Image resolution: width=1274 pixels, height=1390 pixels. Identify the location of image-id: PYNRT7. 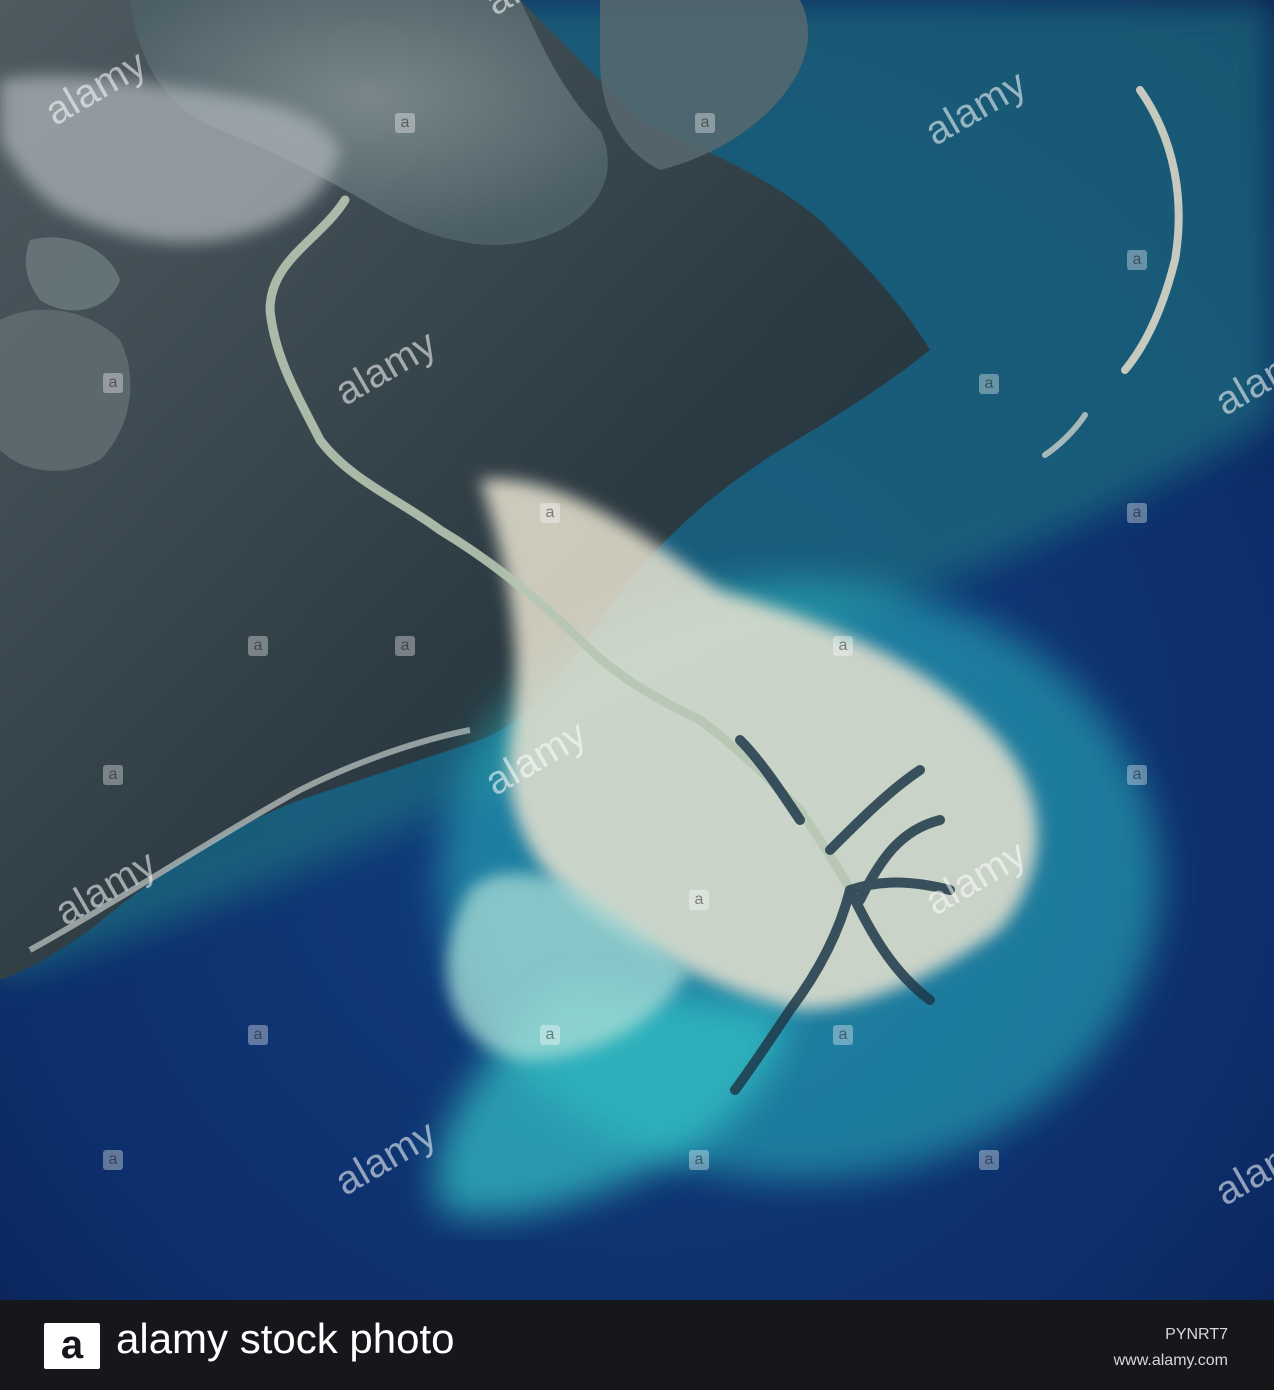
(1196, 1334).